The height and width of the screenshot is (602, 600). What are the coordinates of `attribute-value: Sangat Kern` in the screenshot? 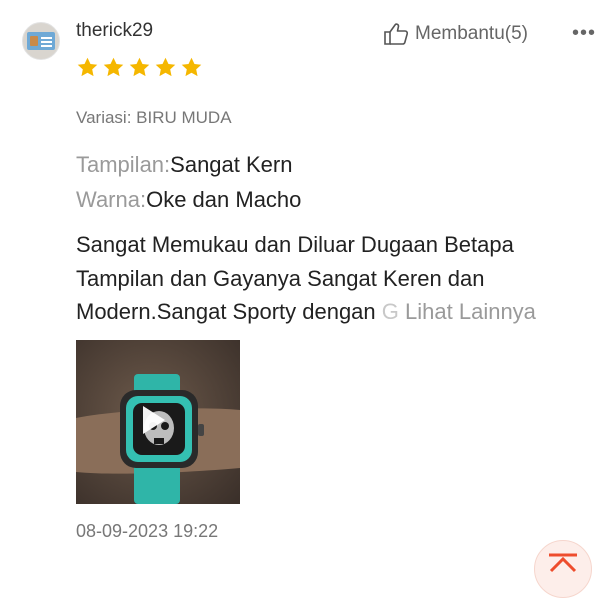 It's located at (231, 164).